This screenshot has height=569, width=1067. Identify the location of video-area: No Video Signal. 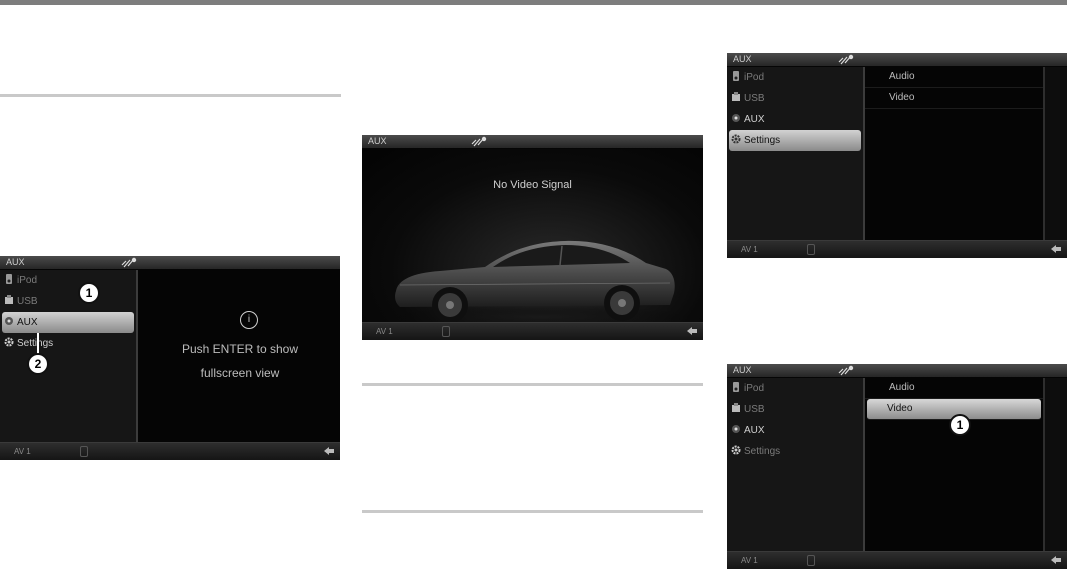
(532, 239).